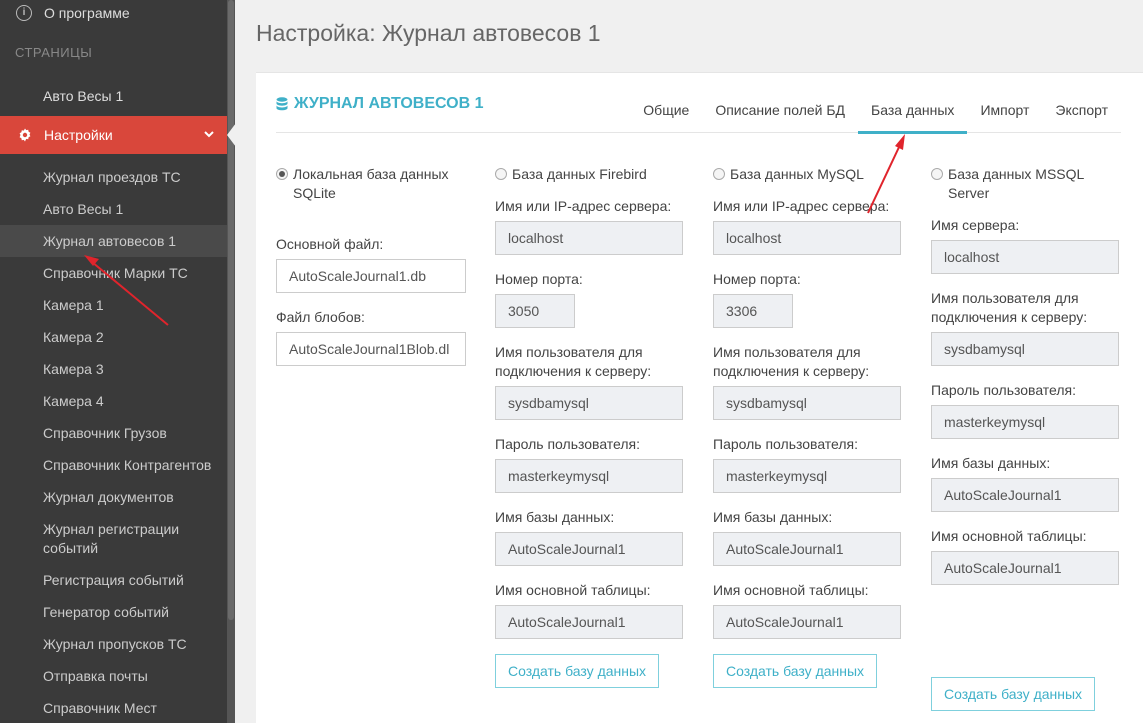 The width and height of the screenshot is (1143, 723). What do you see at coordinates (666, 110) in the screenshot?
I see `tab-general: Общие` at bounding box center [666, 110].